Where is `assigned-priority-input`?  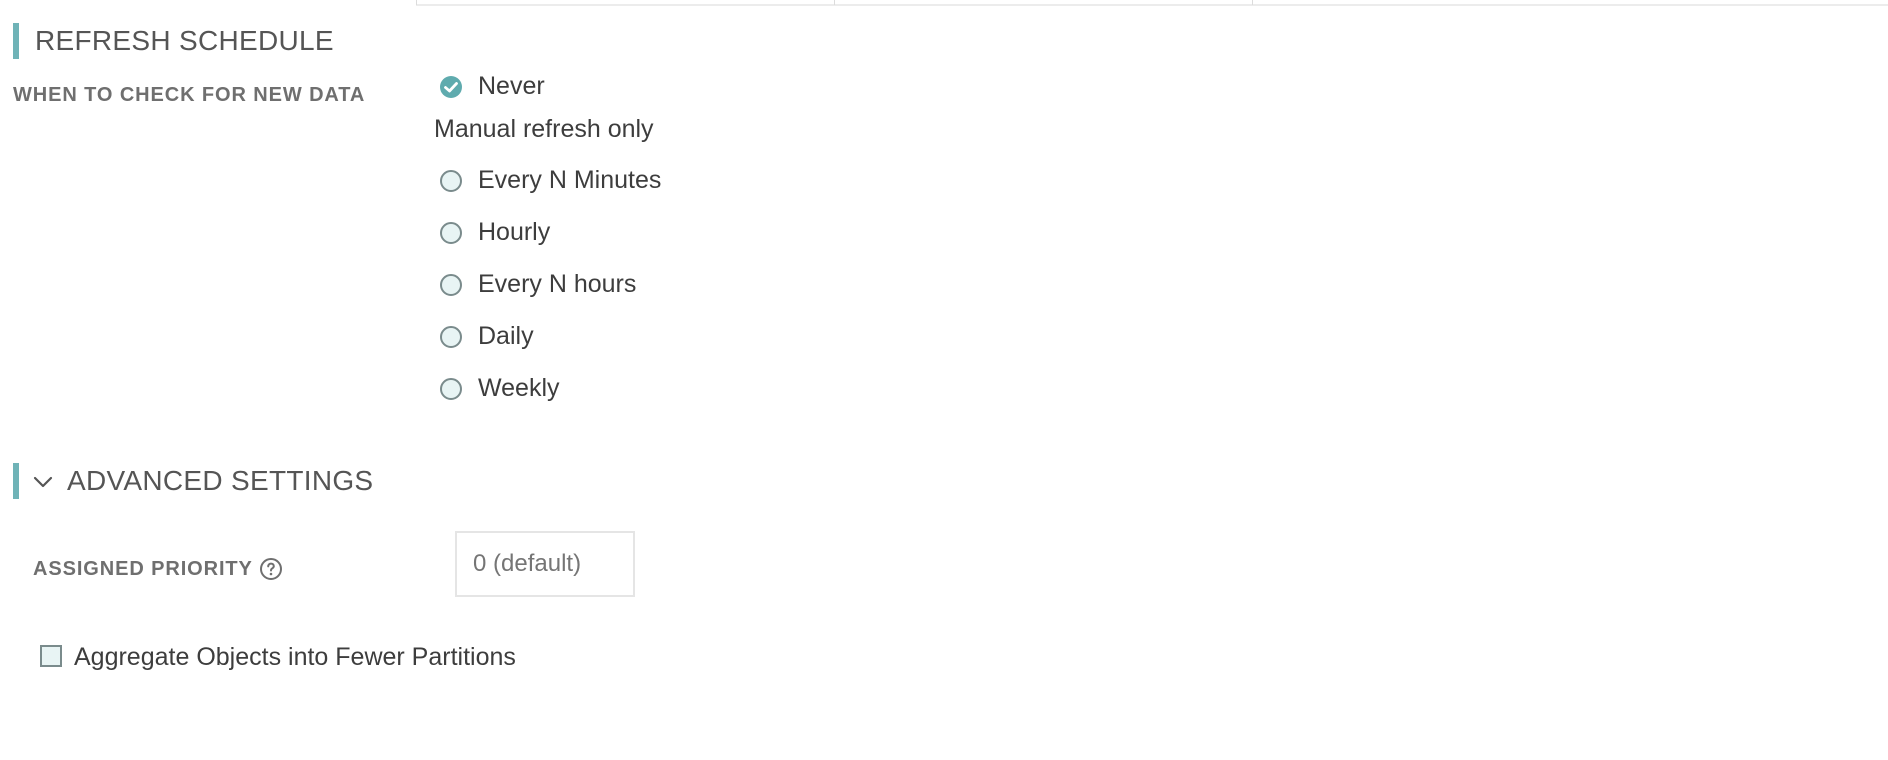
assigned-priority-input is located at coordinates (545, 564).